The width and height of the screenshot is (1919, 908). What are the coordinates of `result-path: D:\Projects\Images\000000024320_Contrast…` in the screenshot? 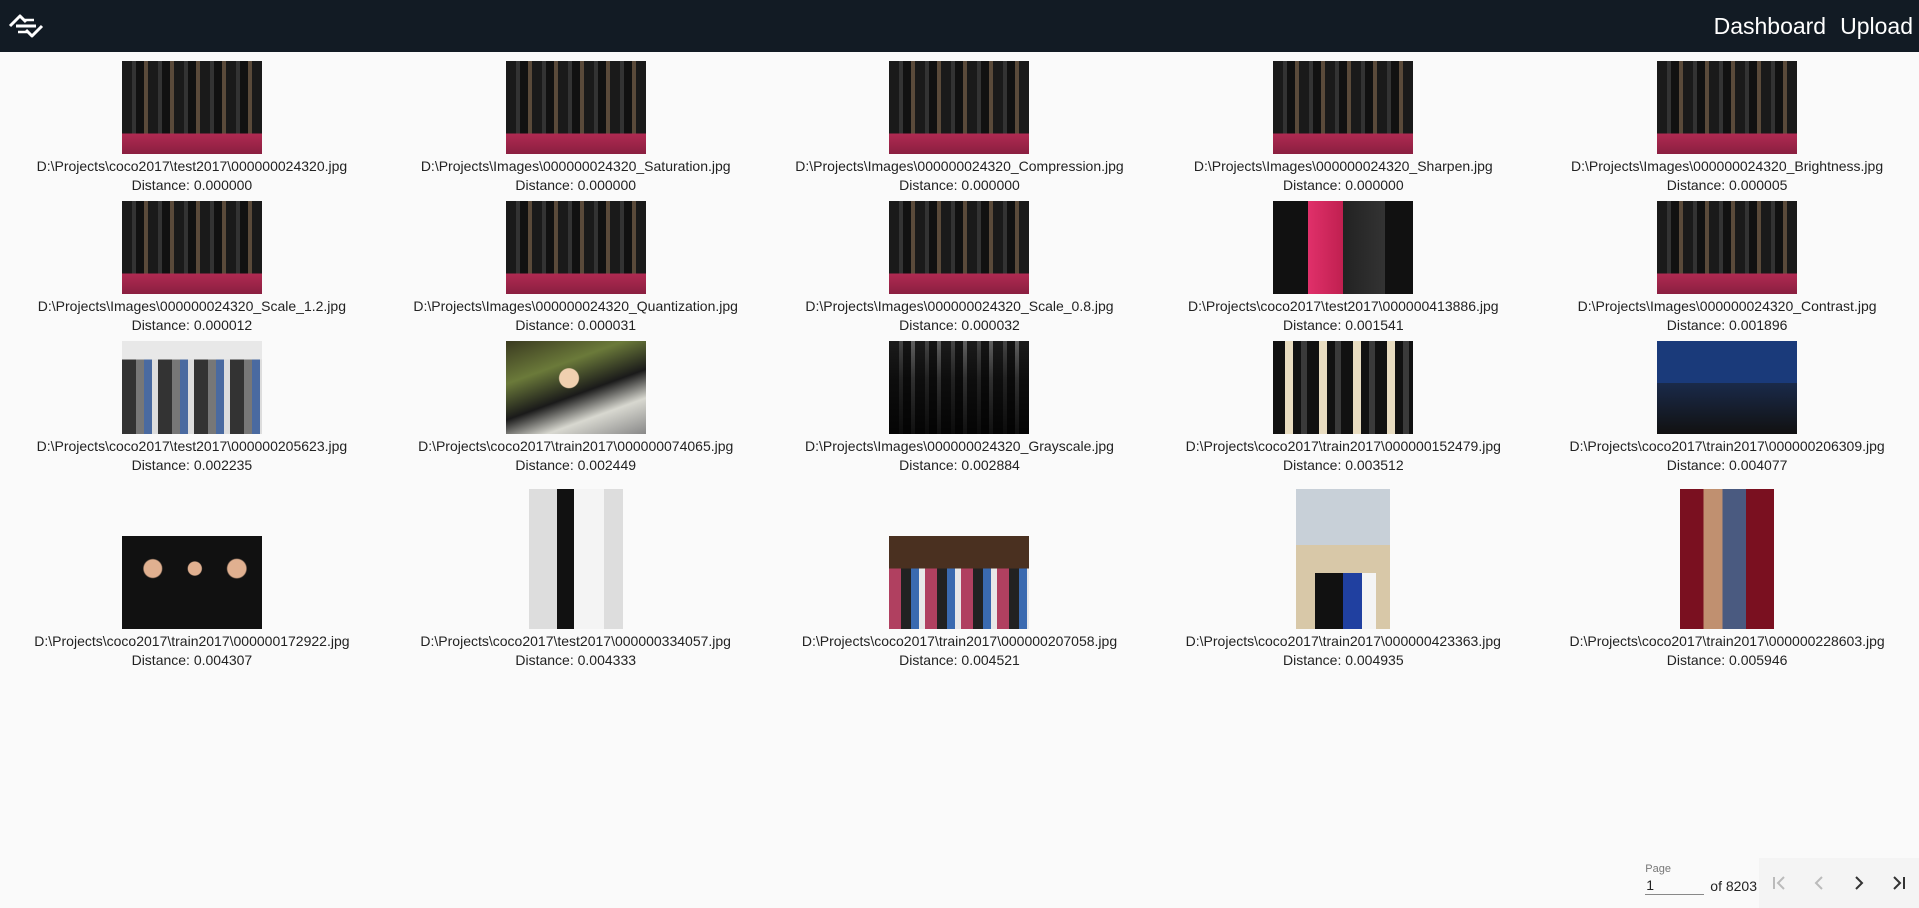 It's located at (1727, 306).